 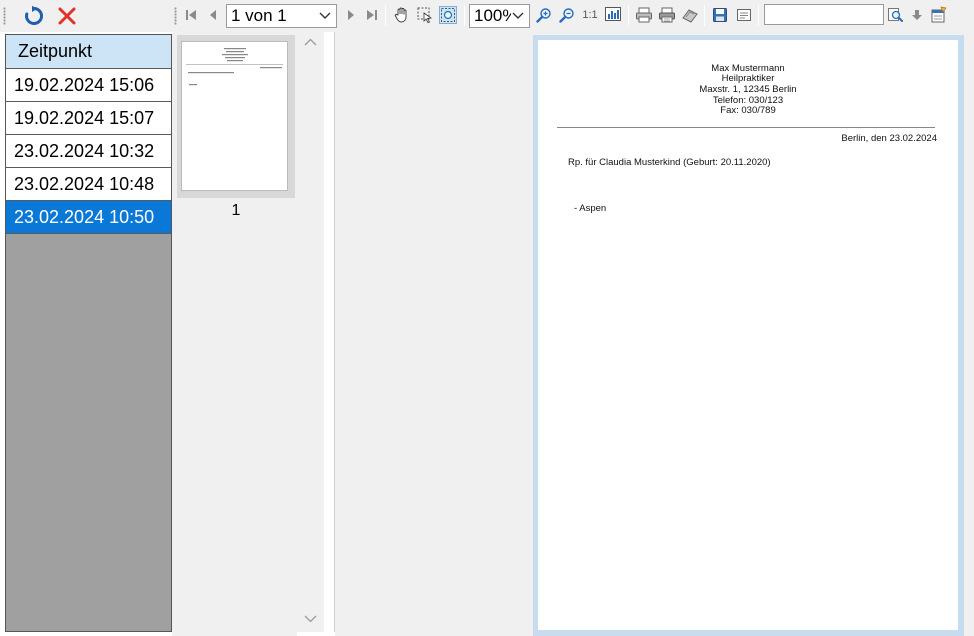 I want to click on refresh-icon, so click(x=34, y=15).